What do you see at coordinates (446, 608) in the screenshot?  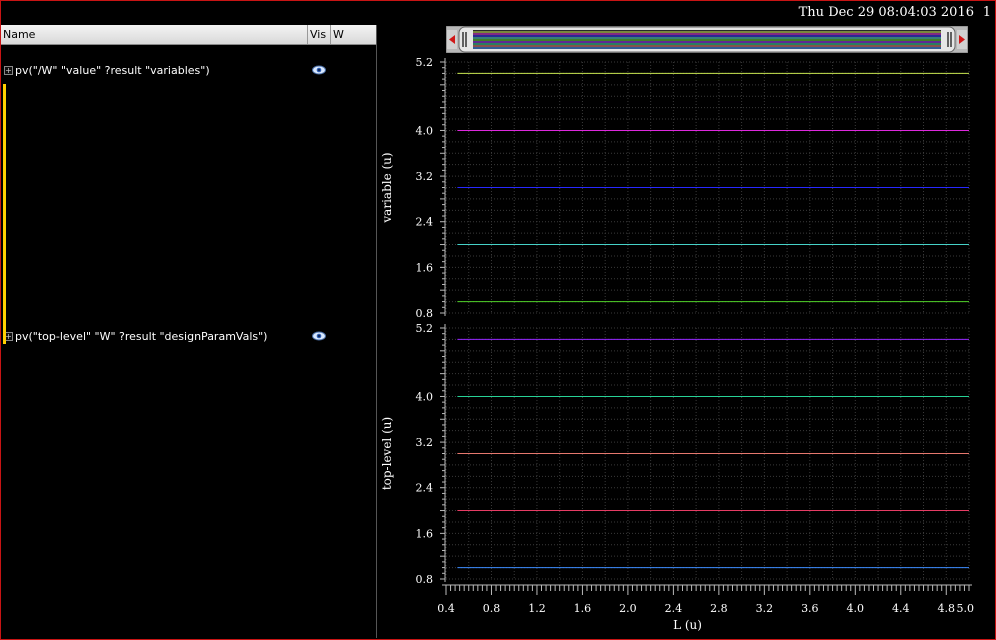 I see `x-tick-label: 0.4` at bounding box center [446, 608].